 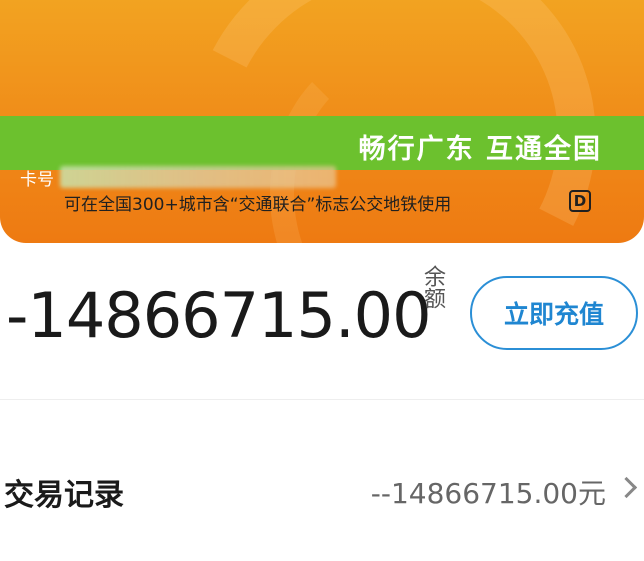 I want to click on balance-label: 余额, so click(x=432, y=287).